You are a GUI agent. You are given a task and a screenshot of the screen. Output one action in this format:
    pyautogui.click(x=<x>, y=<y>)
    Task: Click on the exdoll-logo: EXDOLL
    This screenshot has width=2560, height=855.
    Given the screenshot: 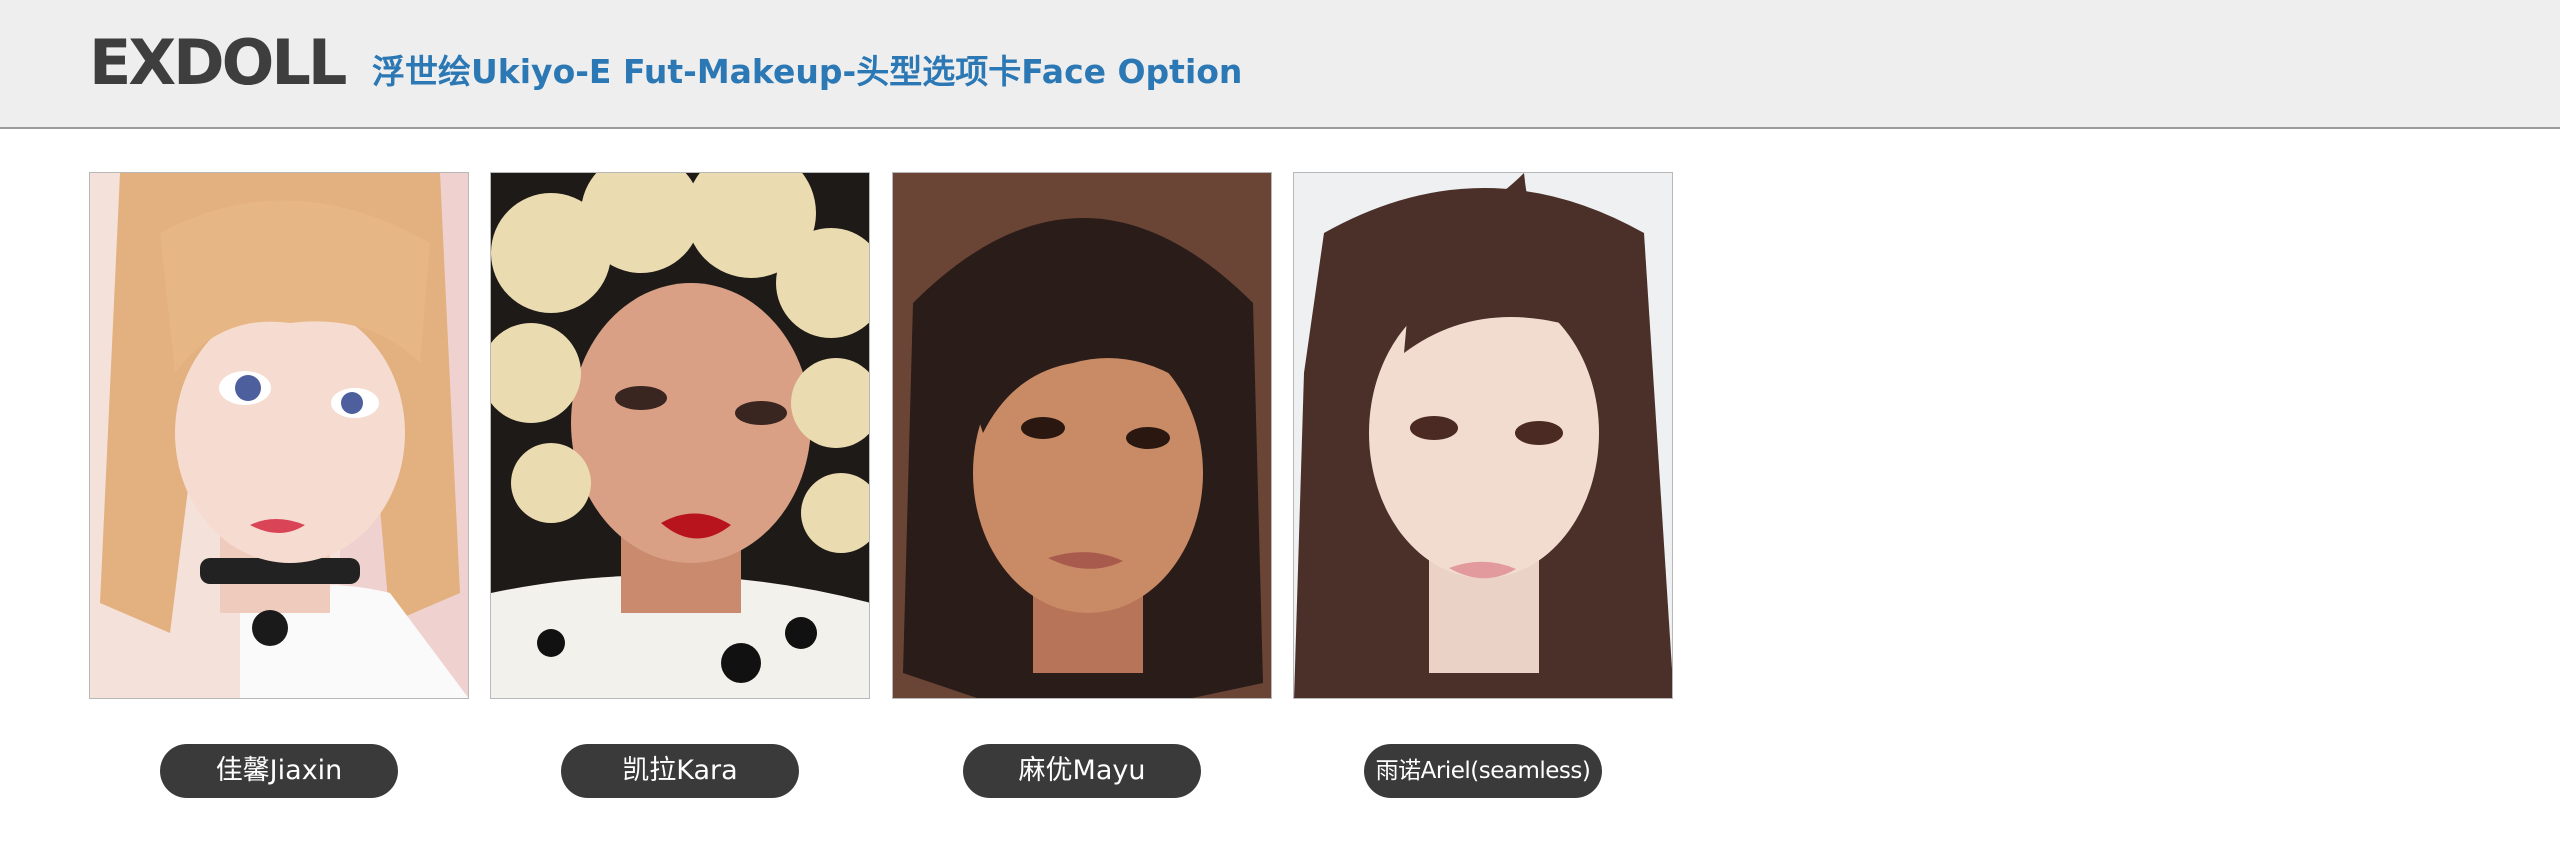 What is the action you would take?
    pyautogui.click(x=218, y=63)
    